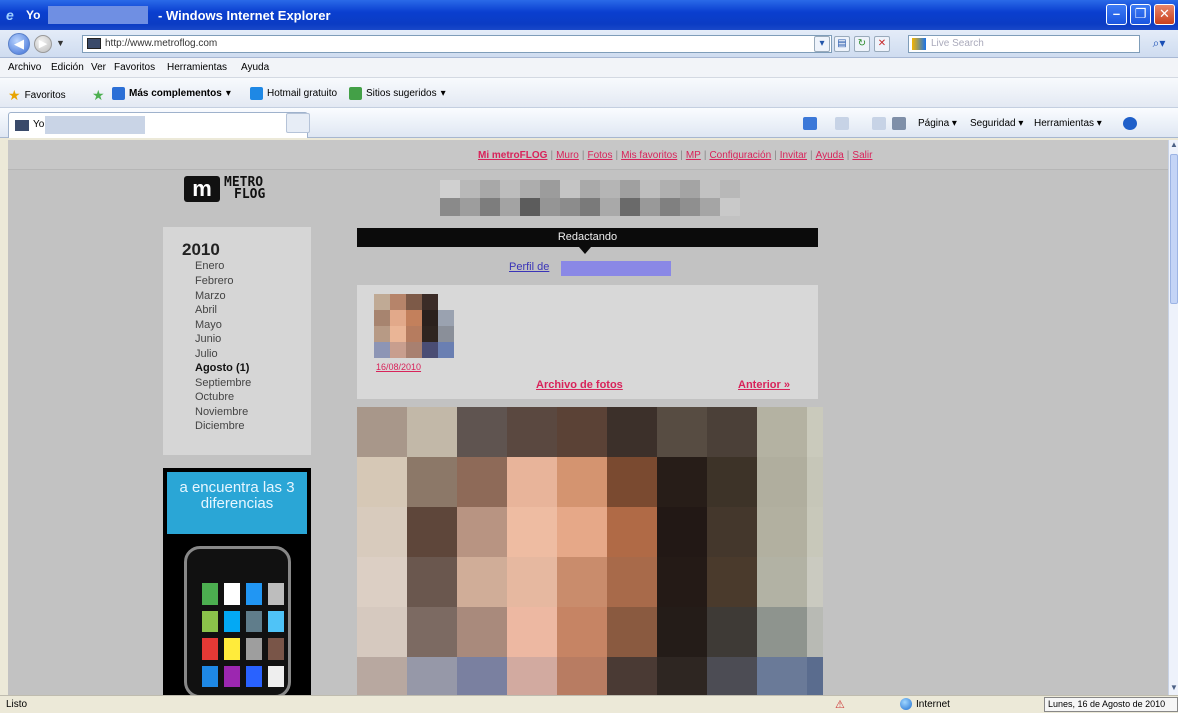 The image size is (1178, 713). Describe the element at coordinates (882, 44) in the screenshot. I see `stop-icon: ✕` at that location.